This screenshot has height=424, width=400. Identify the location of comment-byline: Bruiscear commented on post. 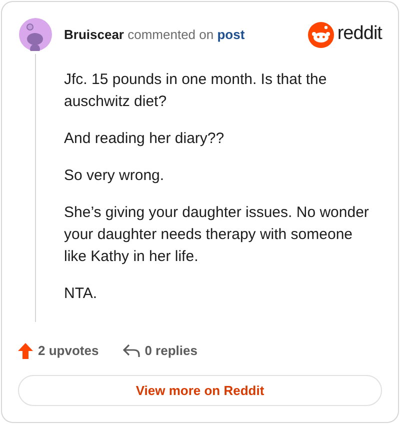
(154, 35).